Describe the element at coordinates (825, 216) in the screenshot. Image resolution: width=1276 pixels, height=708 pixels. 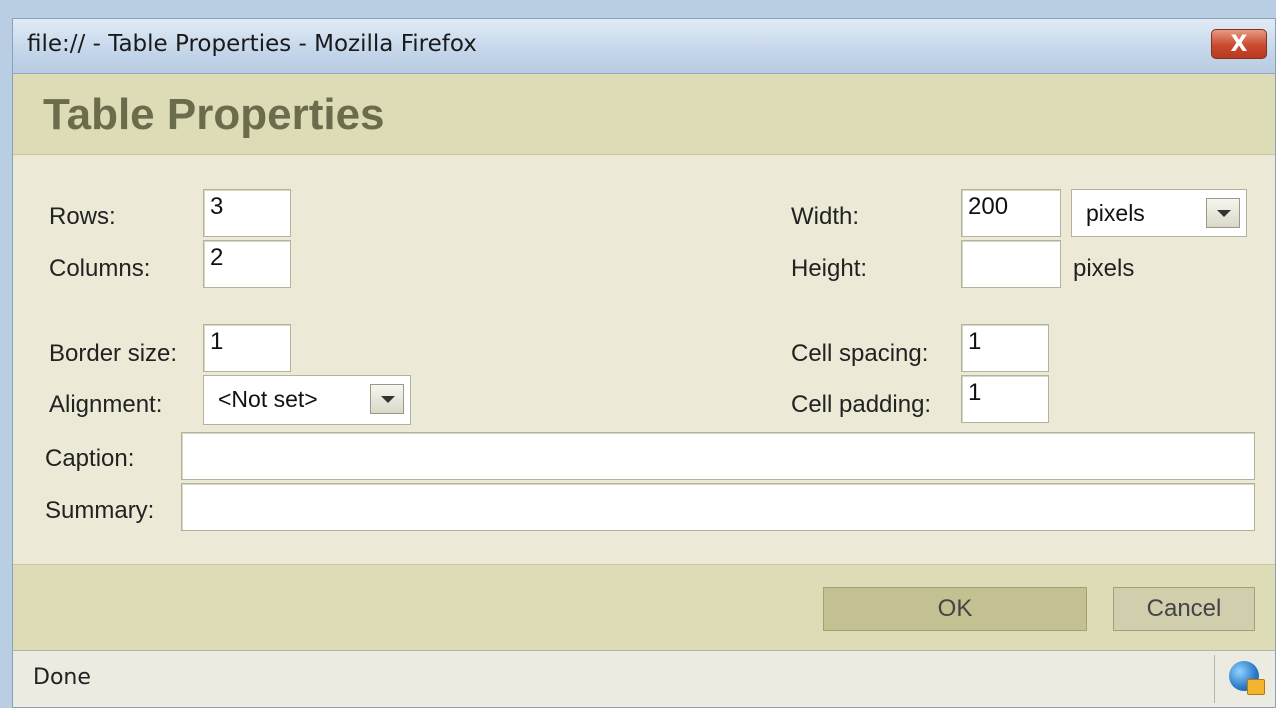
I see `width-label: Width:` at that location.